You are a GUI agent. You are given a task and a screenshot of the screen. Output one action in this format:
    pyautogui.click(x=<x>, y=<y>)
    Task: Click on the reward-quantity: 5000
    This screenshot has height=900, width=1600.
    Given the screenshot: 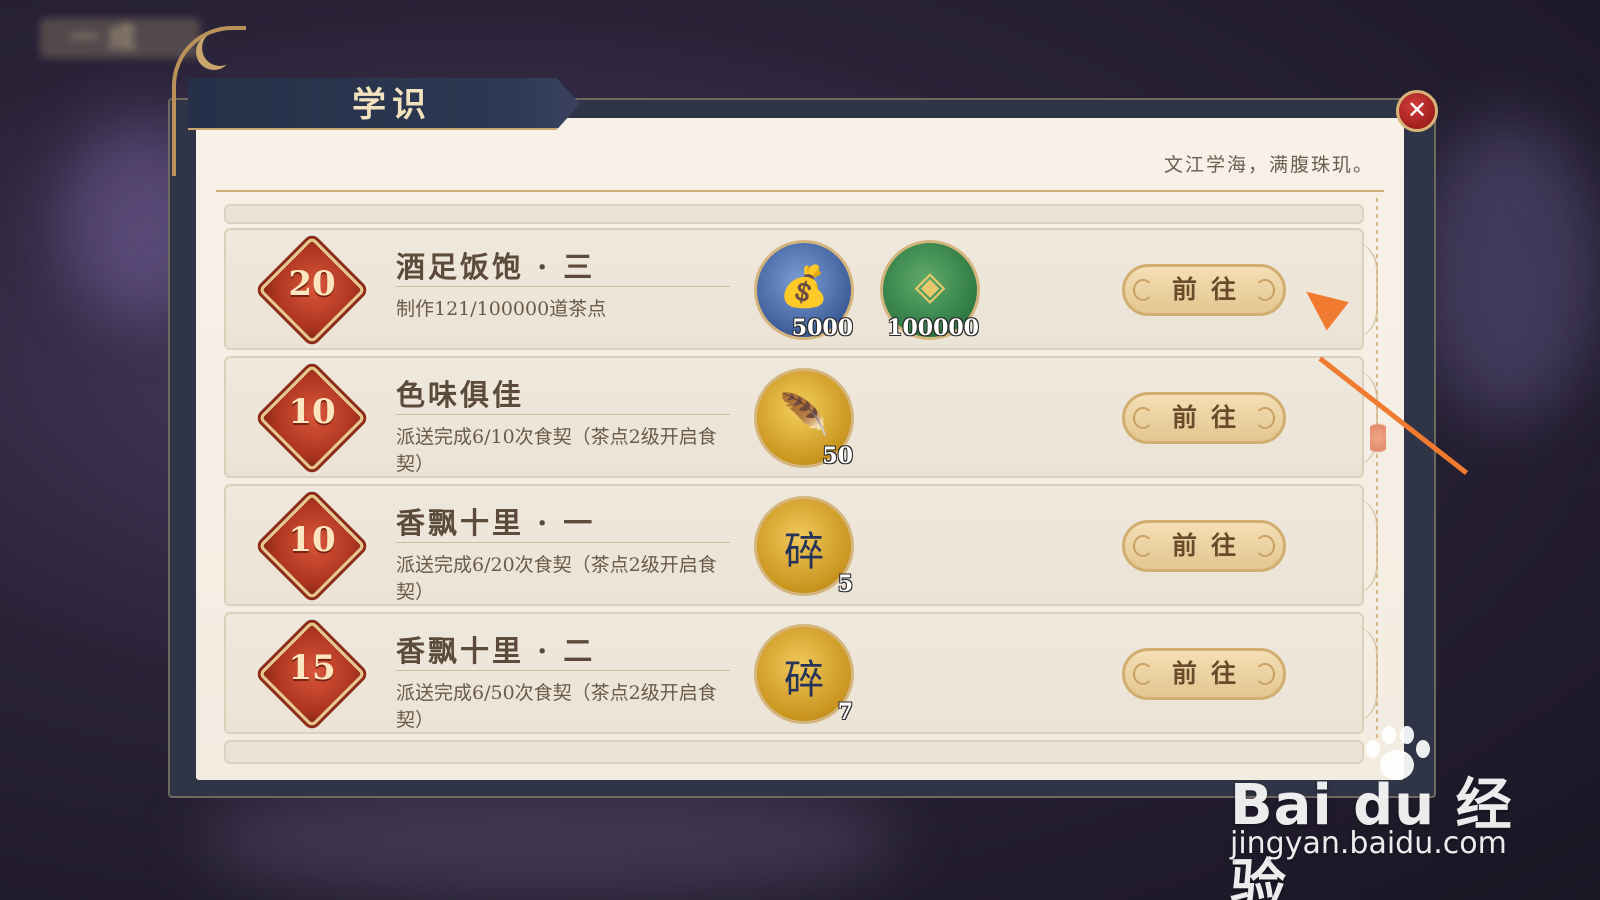 What is the action you would take?
    pyautogui.click(x=822, y=328)
    